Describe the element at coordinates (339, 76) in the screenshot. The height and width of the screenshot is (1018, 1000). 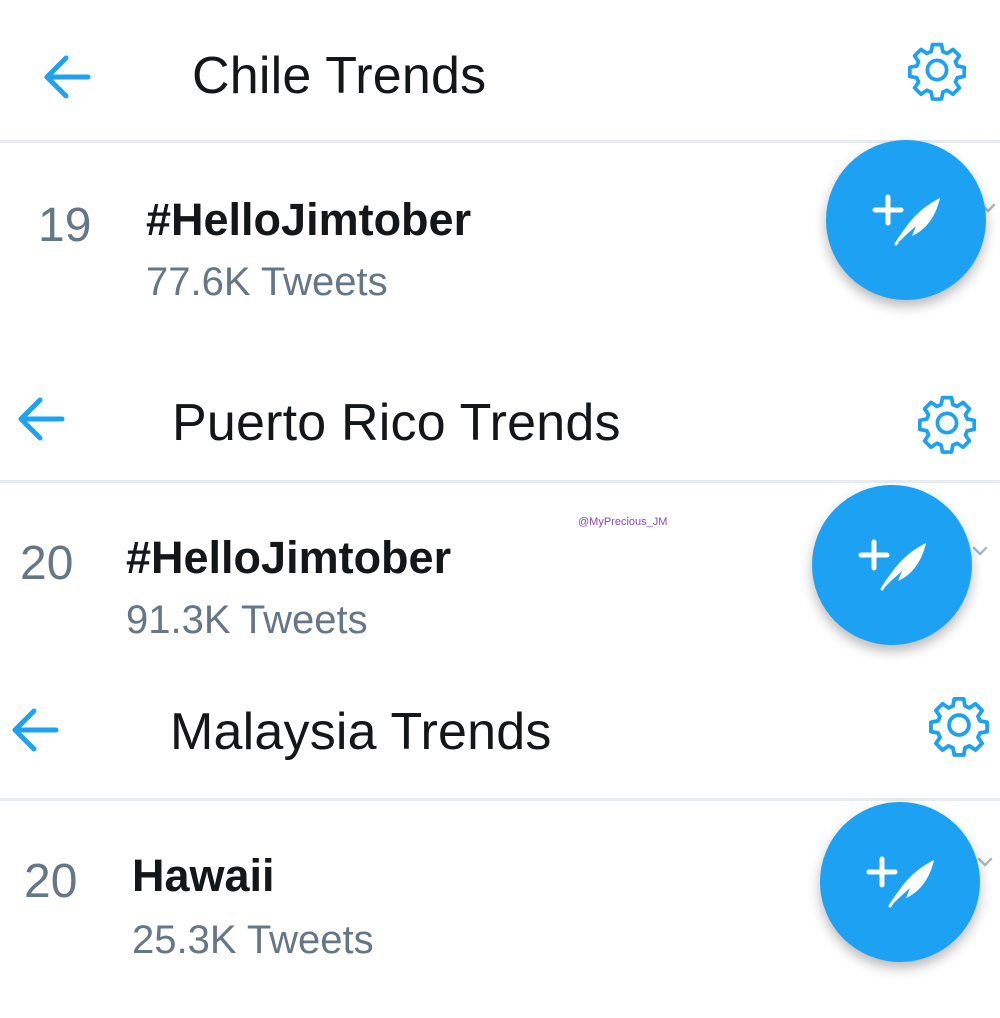
I see `page-title: Chile Trends` at that location.